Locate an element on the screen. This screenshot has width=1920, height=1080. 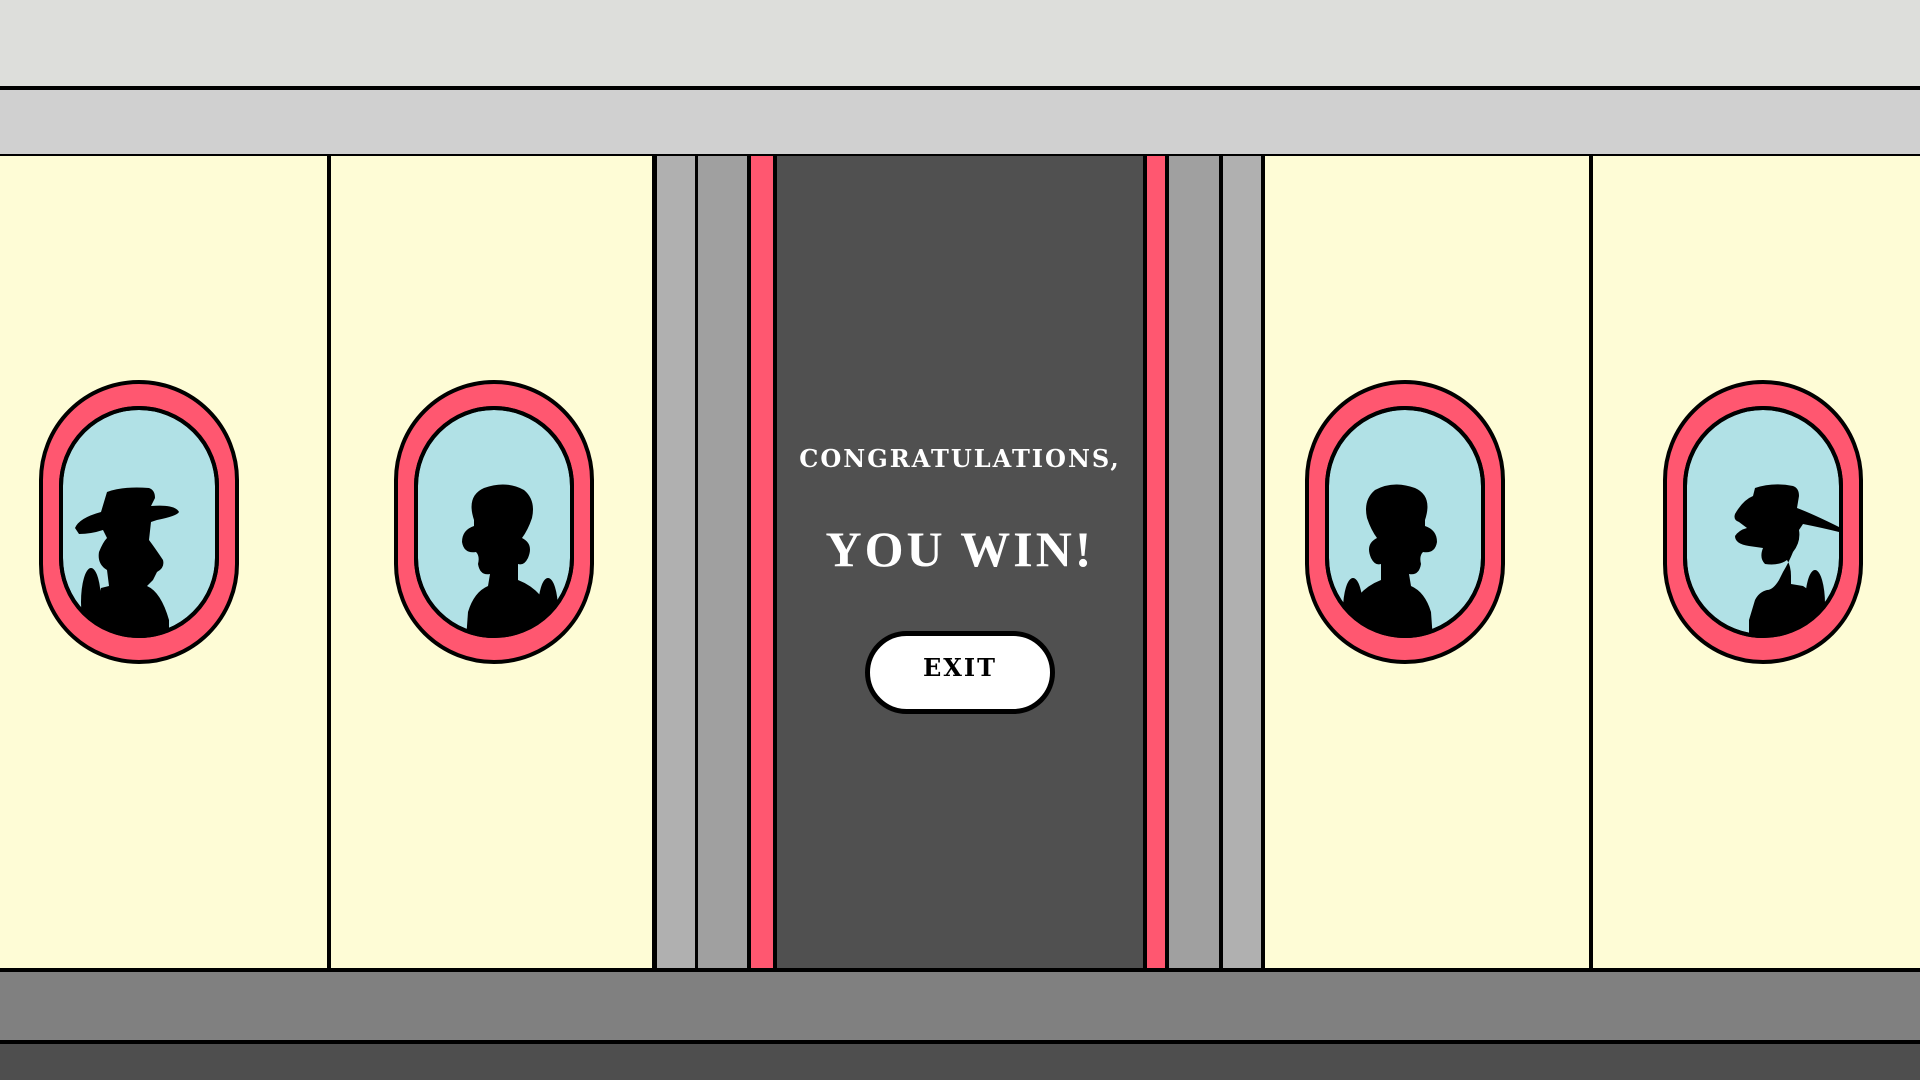
floor-base is located at coordinates (960, 1062).